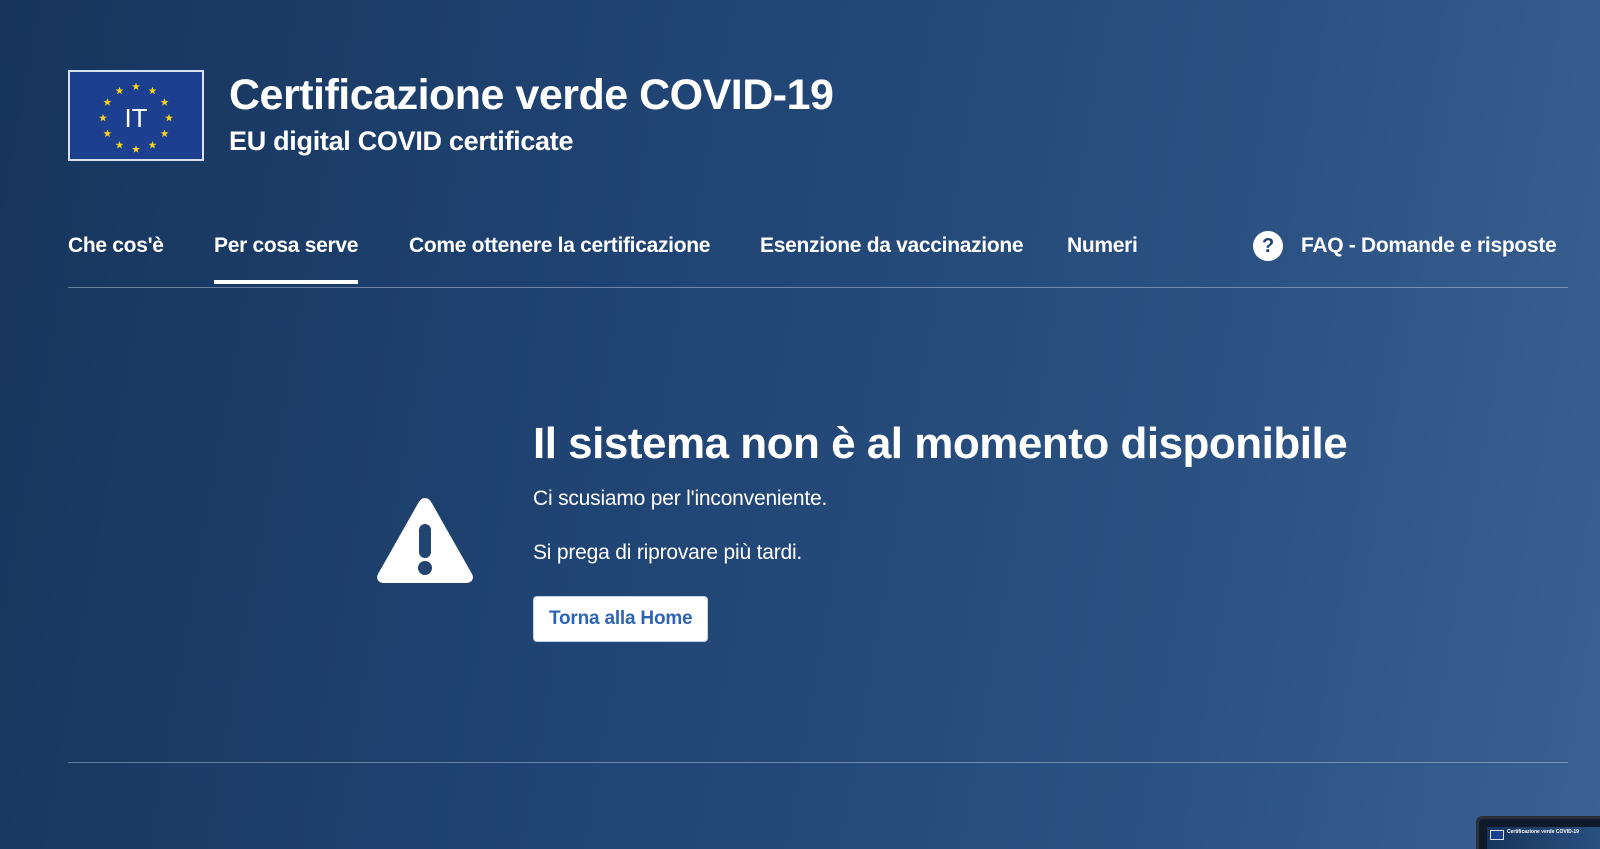 Image resolution: width=1600 pixels, height=849 pixels. I want to click on eu-stars-icon: IT, so click(136, 117).